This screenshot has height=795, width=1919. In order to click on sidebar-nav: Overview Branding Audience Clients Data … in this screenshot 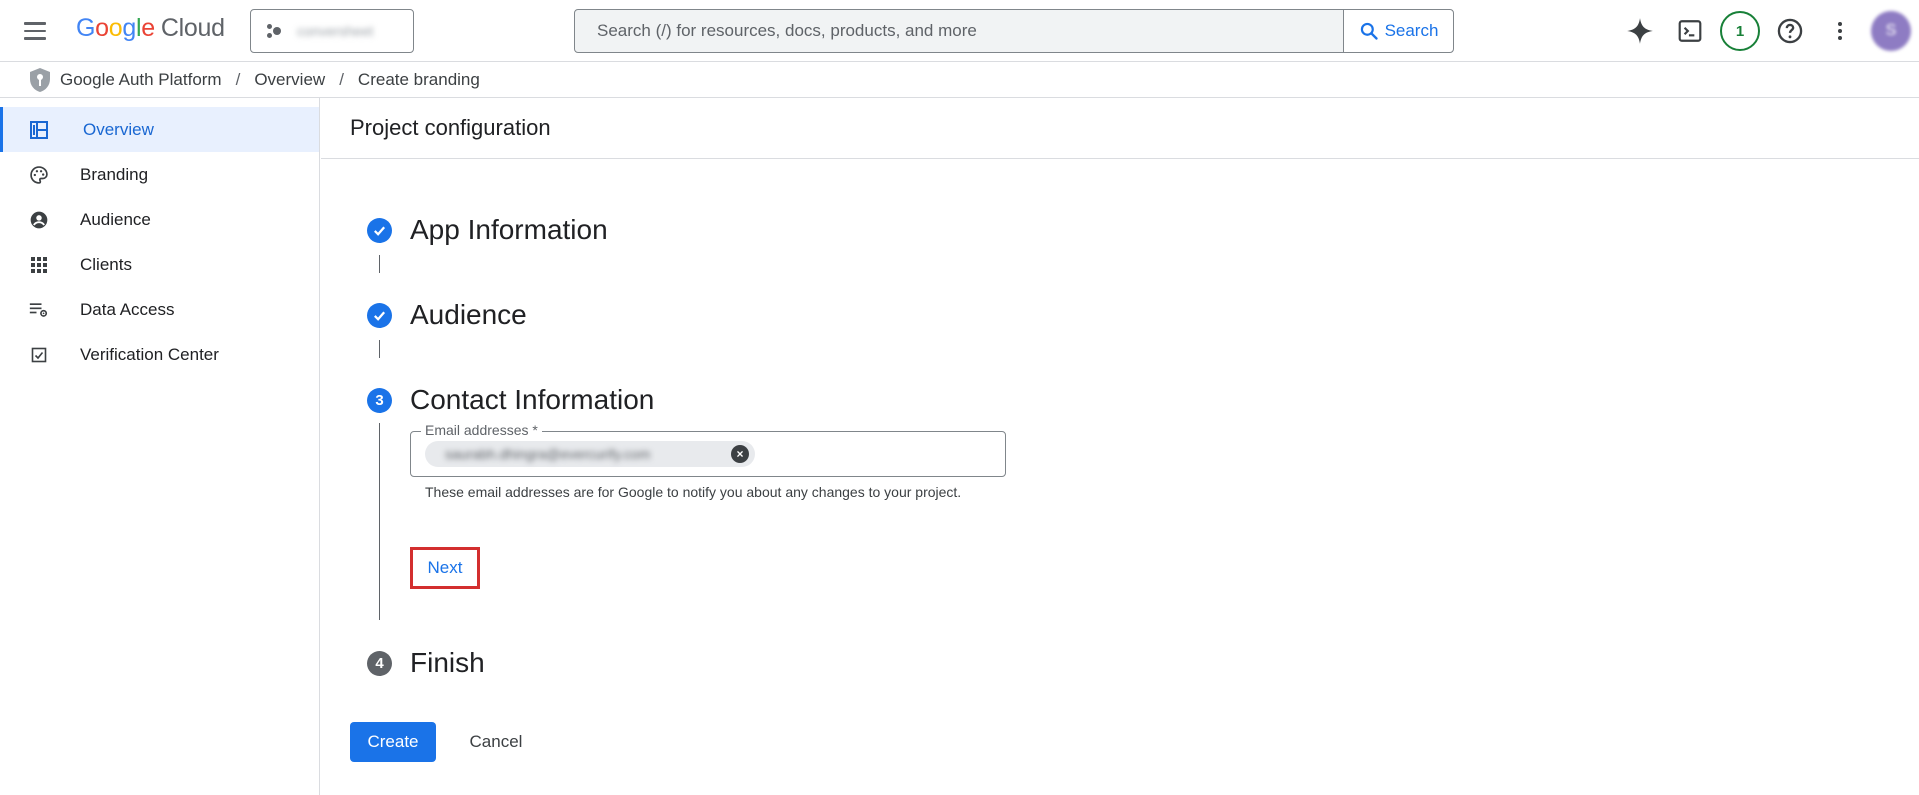, I will do `click(160, 446)`.